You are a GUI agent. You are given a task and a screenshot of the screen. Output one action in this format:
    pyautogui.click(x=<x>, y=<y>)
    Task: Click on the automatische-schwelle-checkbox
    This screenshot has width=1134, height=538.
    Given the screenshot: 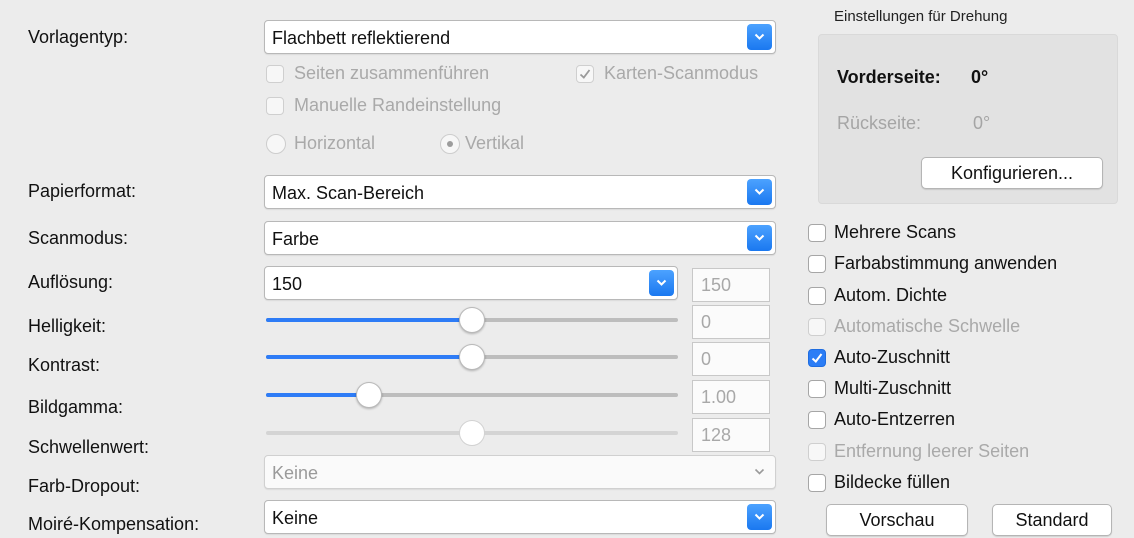 What is the action you would take?
    pyautogui.click(x=817, y=327)
    